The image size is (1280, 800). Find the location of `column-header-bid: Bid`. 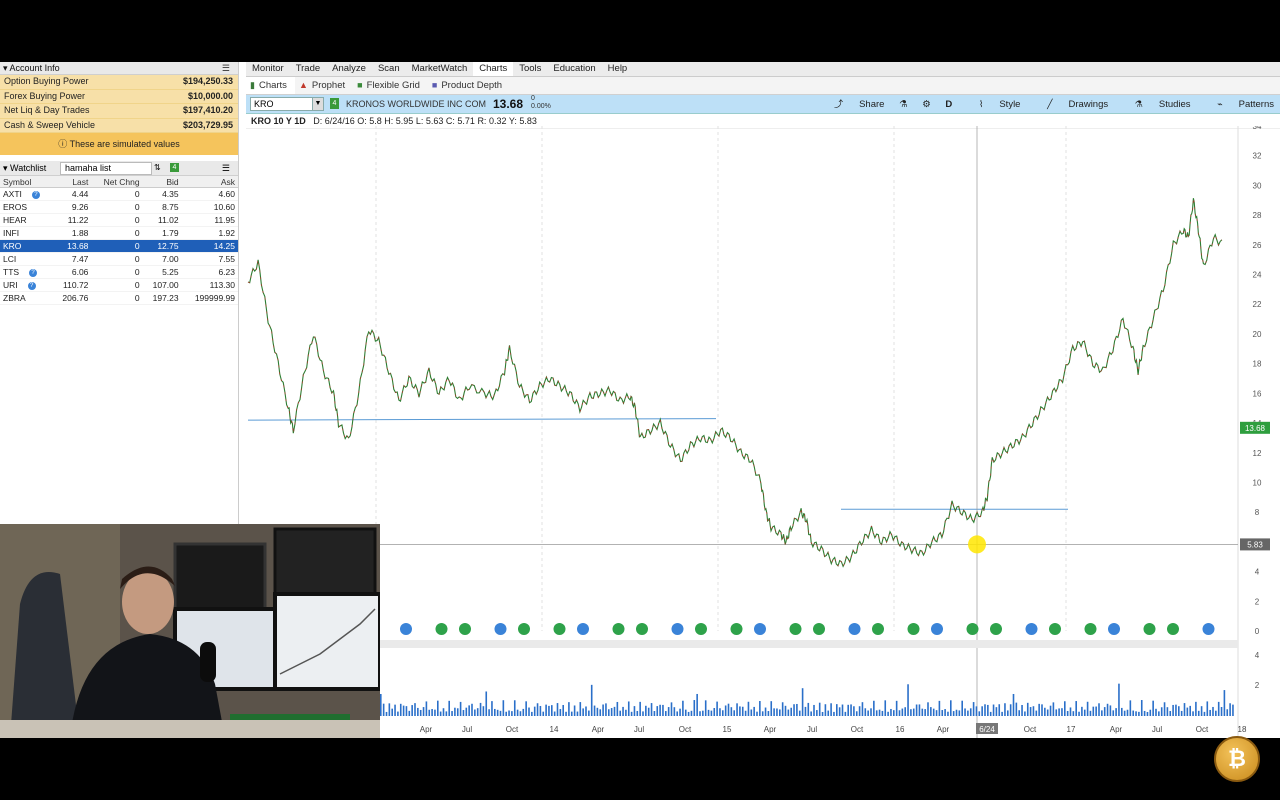

column-header-bid: Bid is located at coordinates (162, 182).